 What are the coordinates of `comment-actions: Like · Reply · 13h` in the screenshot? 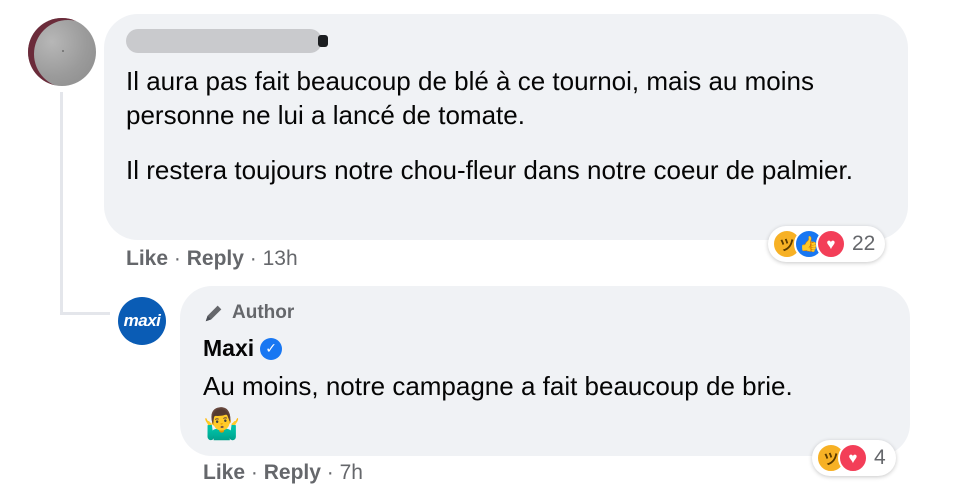 It's located at (212, 259).